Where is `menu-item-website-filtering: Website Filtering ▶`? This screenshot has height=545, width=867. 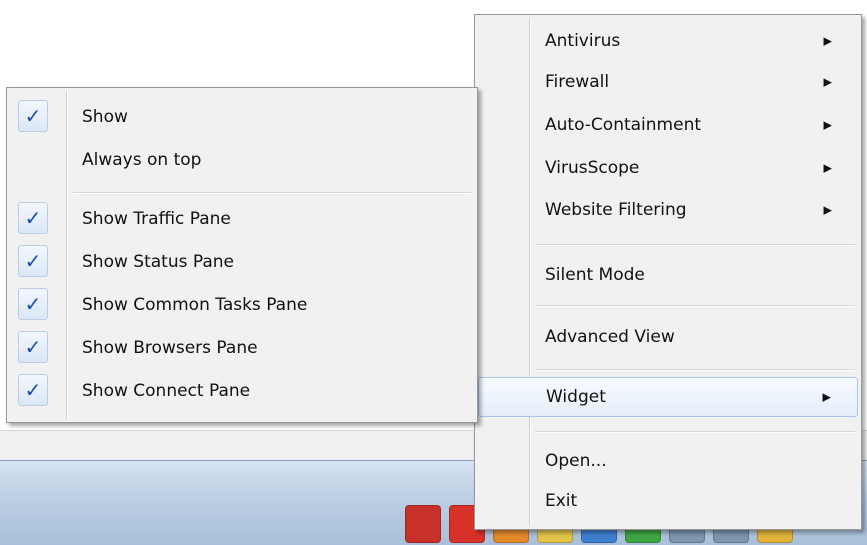 menu-item-website-filtering: Website Filtering ▶ is located at coordinates (668, 210).